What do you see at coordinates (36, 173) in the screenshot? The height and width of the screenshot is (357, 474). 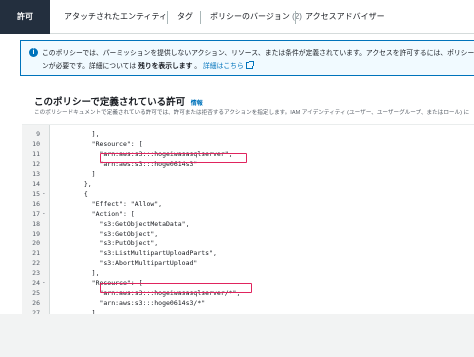 I see `line-number: 13` at bounding box center [36, 173].